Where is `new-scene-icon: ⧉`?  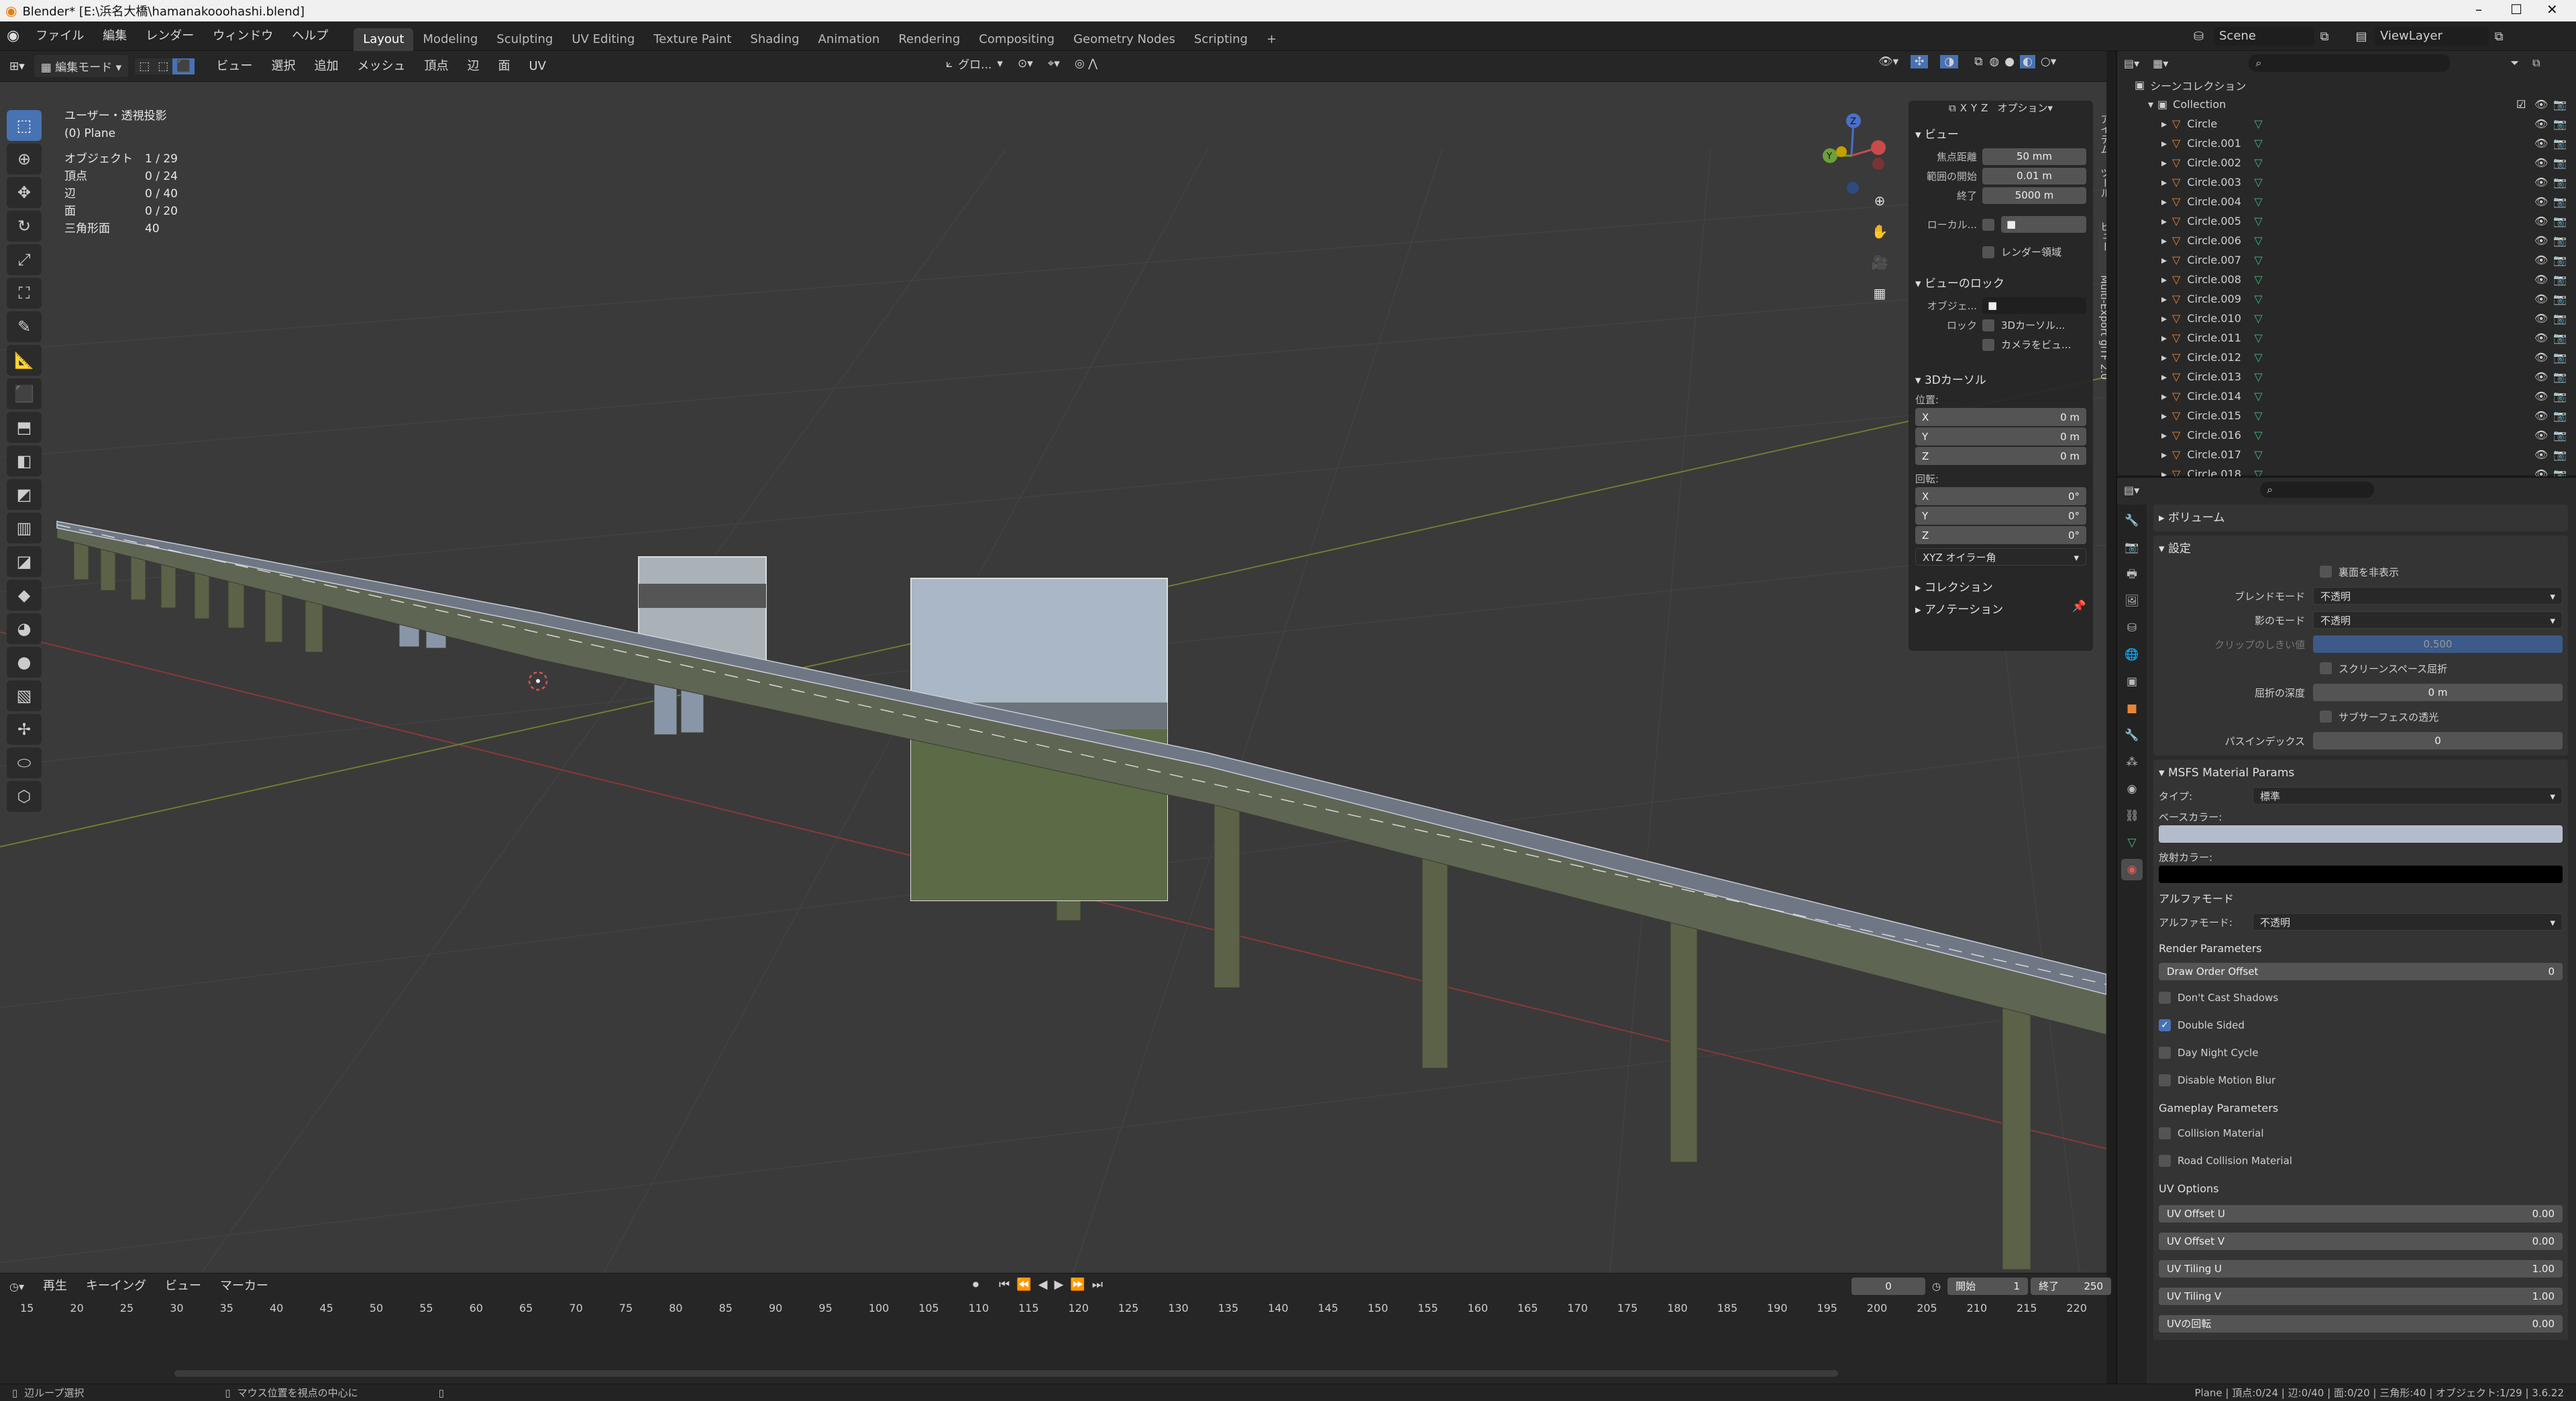 new-scene-icon: ⧉ is located at coordinates (2324, 37).